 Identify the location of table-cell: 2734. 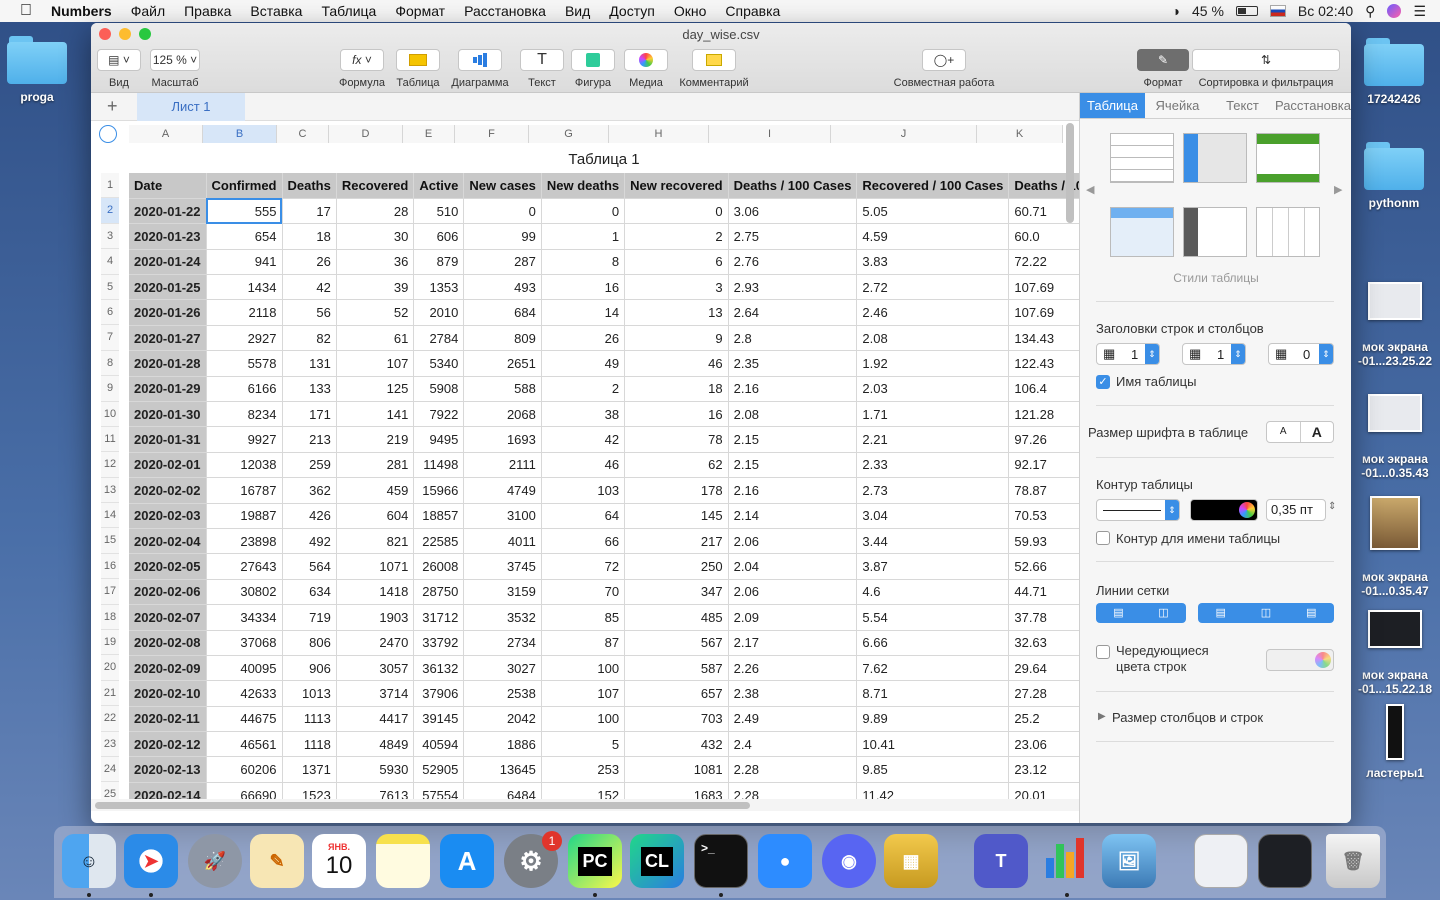
(502, 643).